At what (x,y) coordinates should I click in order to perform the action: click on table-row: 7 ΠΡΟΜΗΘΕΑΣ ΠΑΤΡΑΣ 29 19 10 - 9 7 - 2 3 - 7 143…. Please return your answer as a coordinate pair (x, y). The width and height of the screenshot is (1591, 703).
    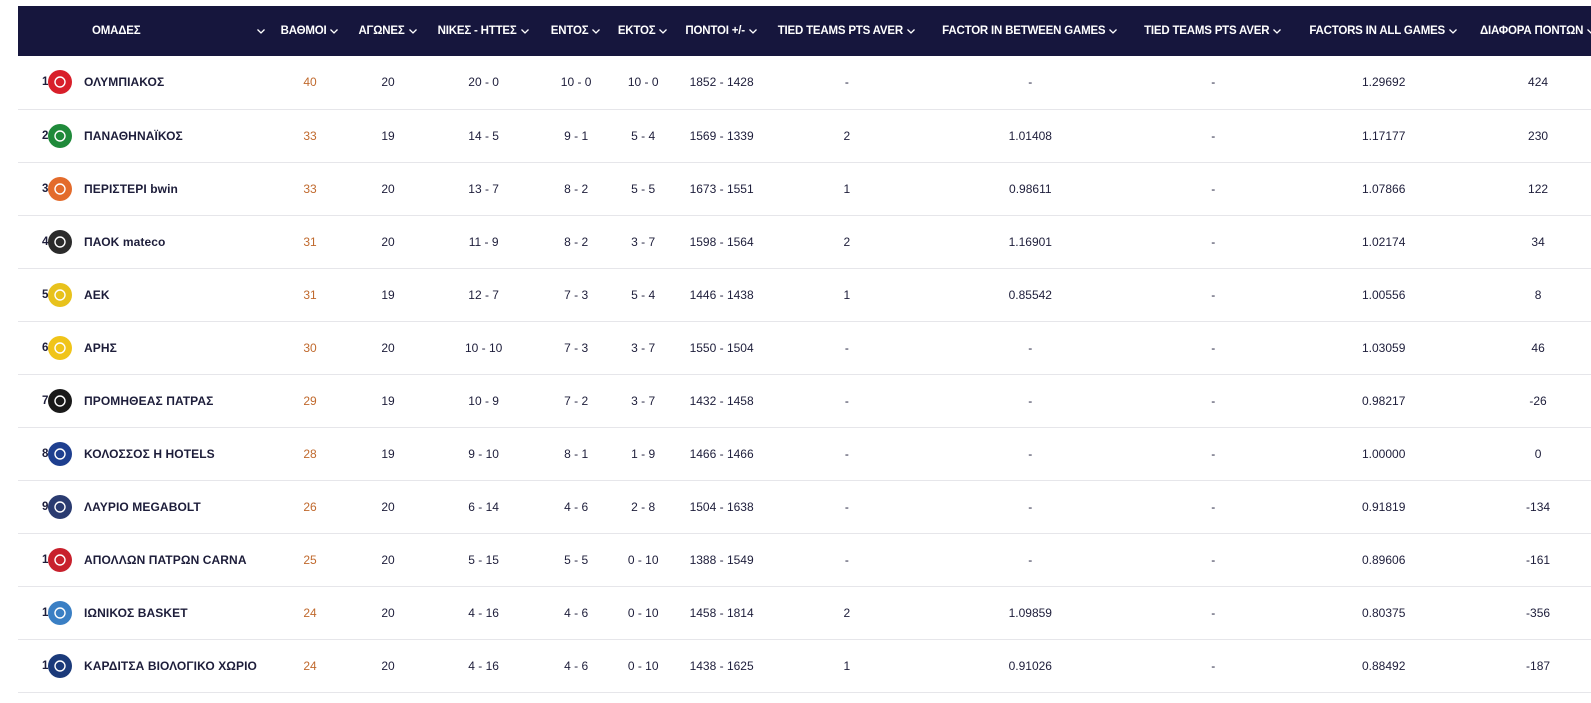
    Looking at the image, I should click on (804, 400).